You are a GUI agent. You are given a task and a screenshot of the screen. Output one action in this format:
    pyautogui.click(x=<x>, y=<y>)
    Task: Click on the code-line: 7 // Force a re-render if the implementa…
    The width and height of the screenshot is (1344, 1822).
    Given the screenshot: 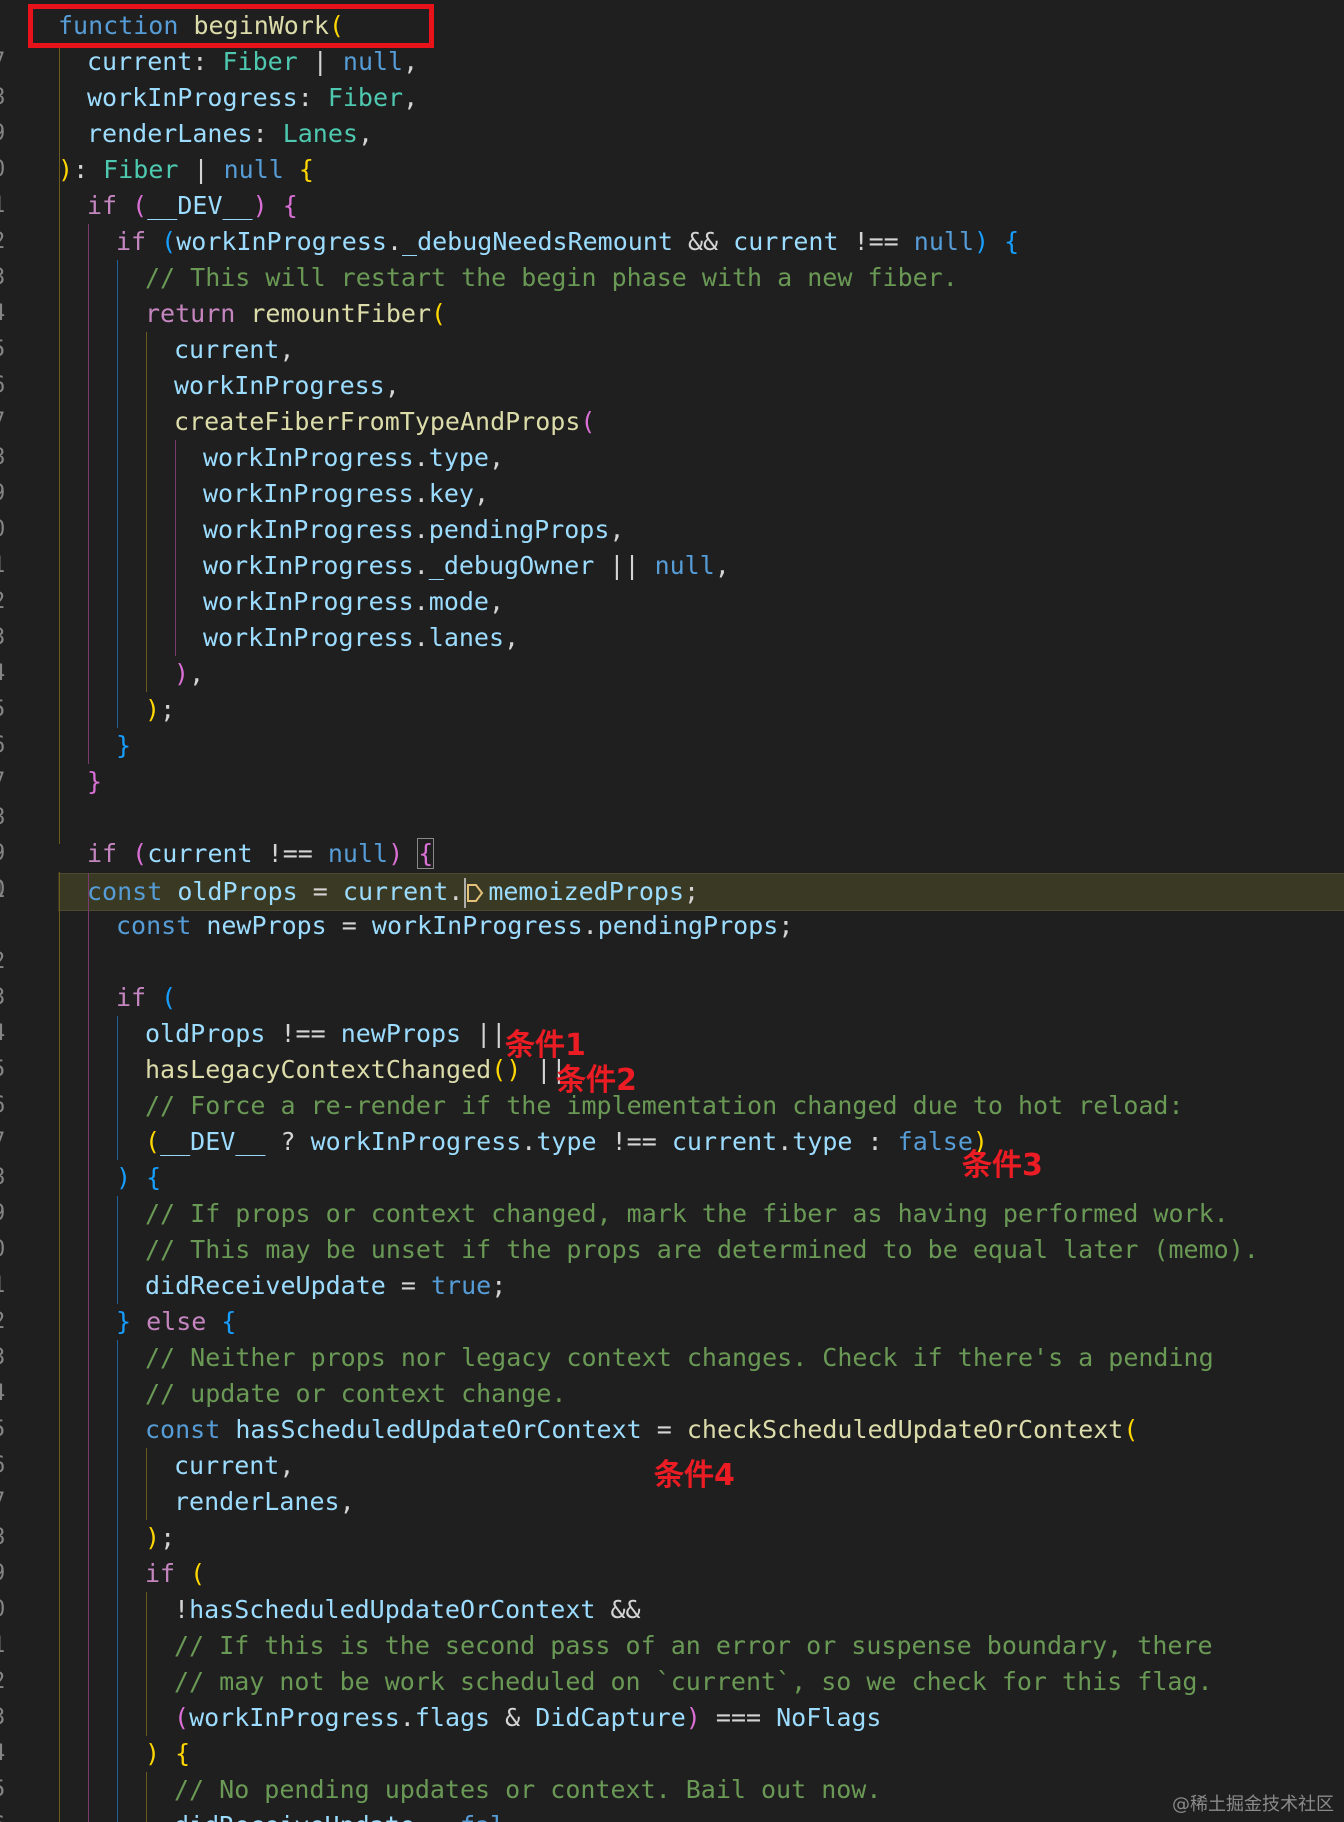 What is the action you would take?
    pyautogui.click(x=672, y=1121)
    